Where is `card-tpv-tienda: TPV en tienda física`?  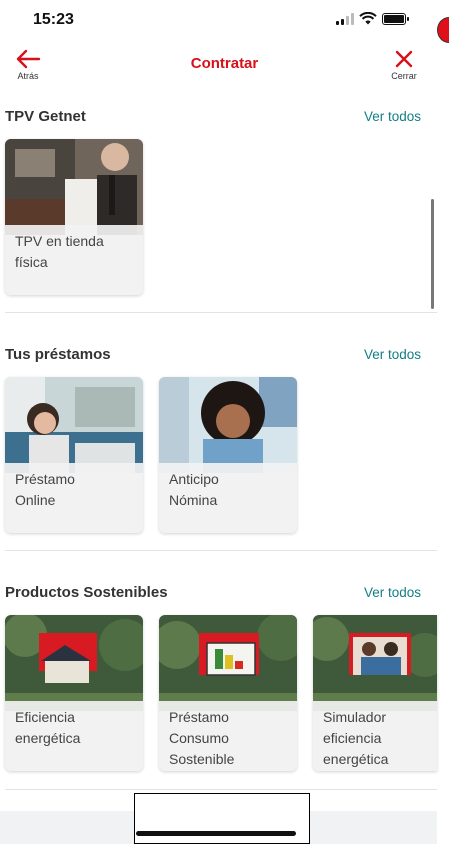
card-tpv-tienda: TPV en tienda física is located at coordinates (74, 217).